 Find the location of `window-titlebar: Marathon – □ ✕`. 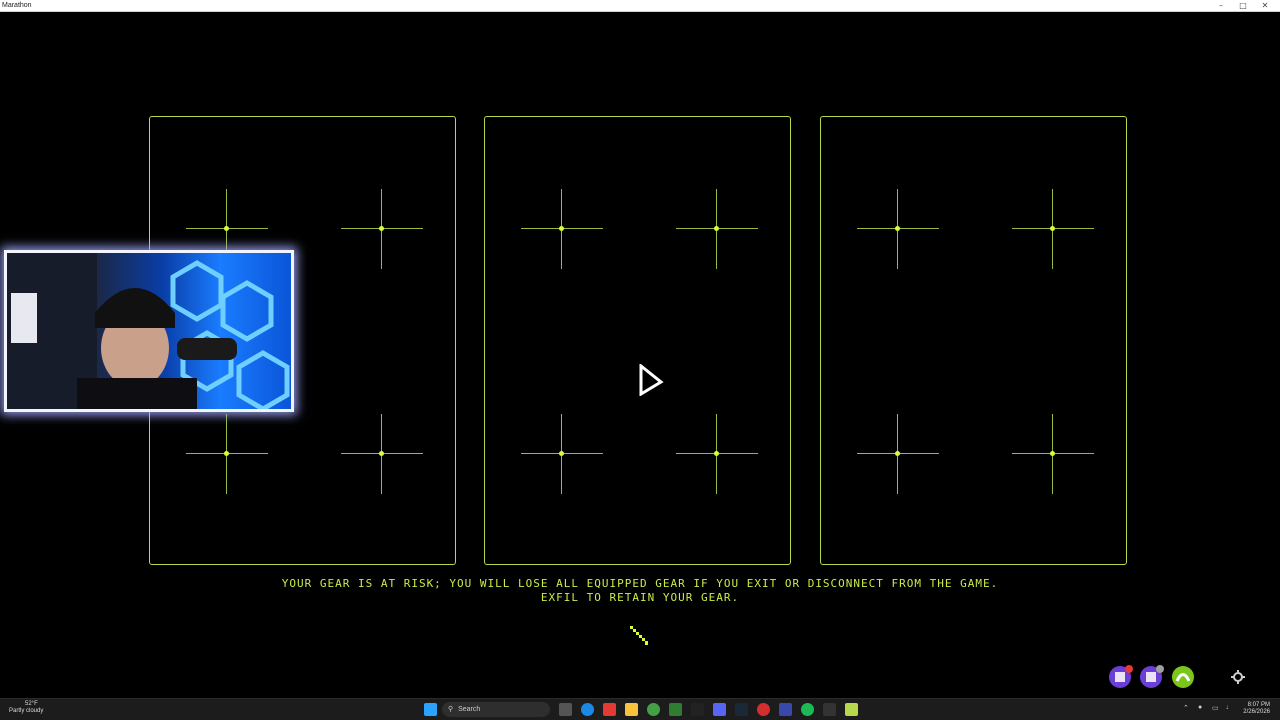

window-titlebar: Marathon – □ ✕ is located at coordinates (640, 6).